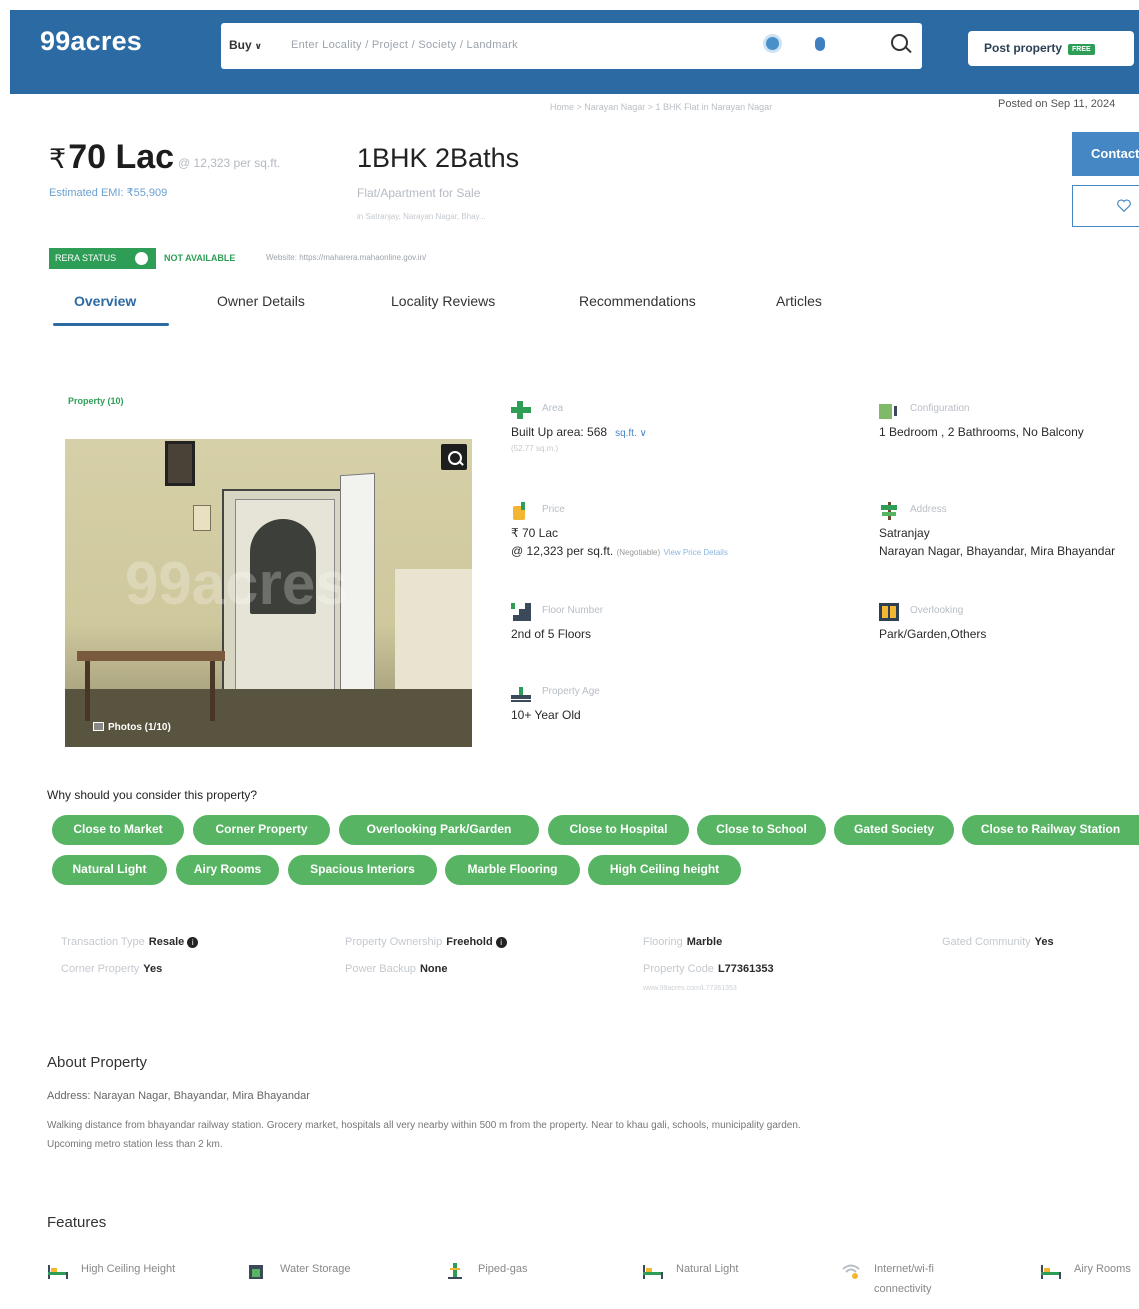 This screenshot has width=1139, height=1309. What do you see at coordinates (663, 942) in the screenshot?
I see `attr-label: Flooring` at bounding box center [663, 942].